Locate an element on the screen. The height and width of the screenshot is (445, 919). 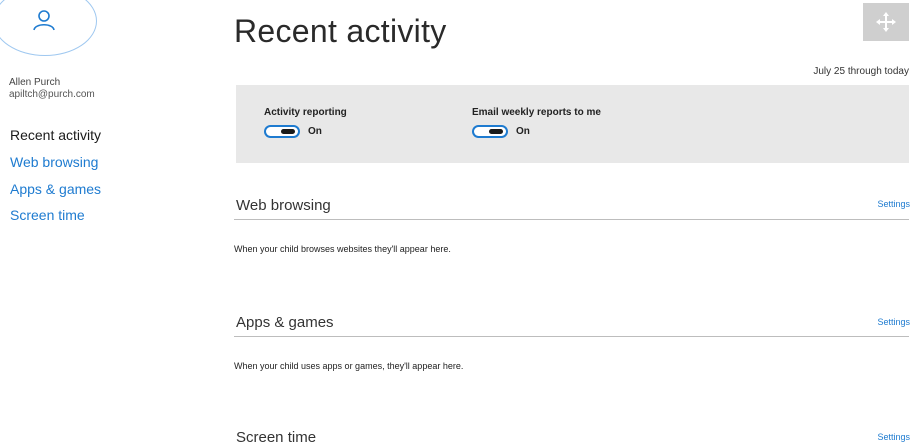
activity-reporting-row: On is located at coordinates (305, 131).